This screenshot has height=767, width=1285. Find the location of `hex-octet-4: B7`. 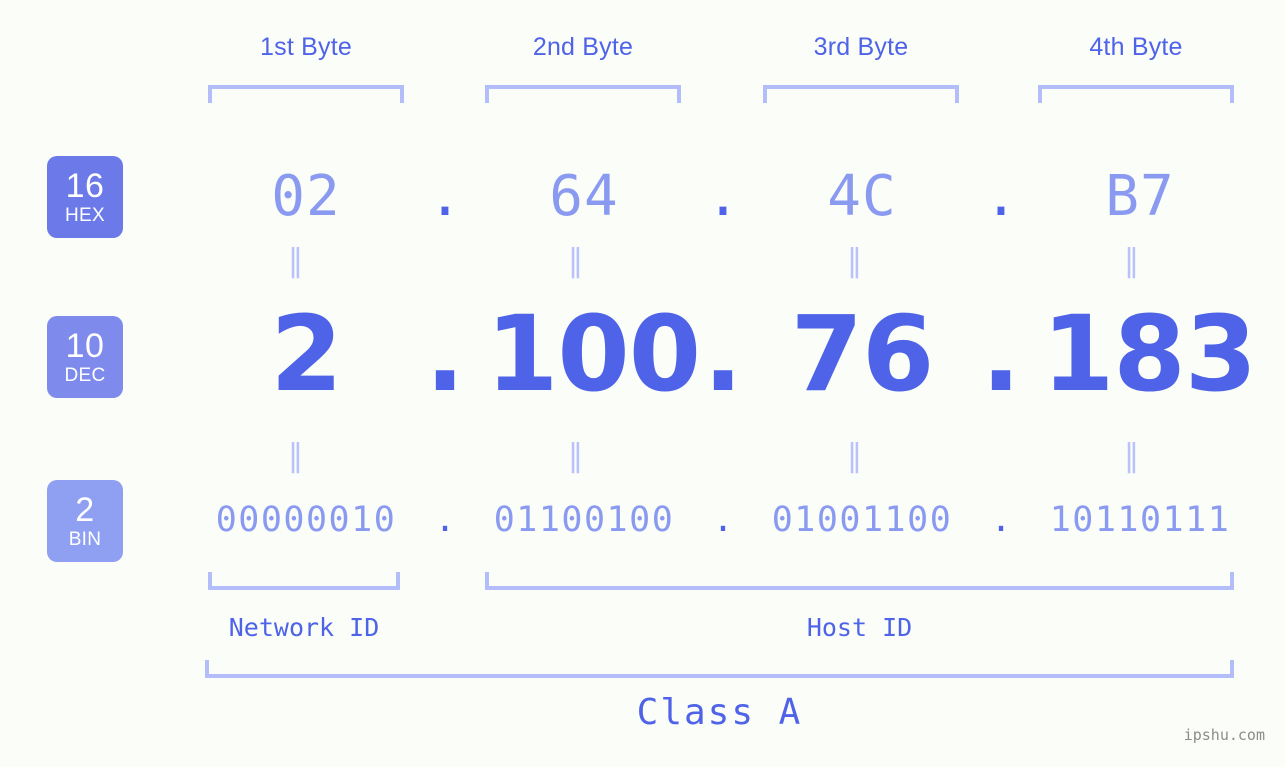

hex-octet-4: B7 is located at coordinates (1140, 196).